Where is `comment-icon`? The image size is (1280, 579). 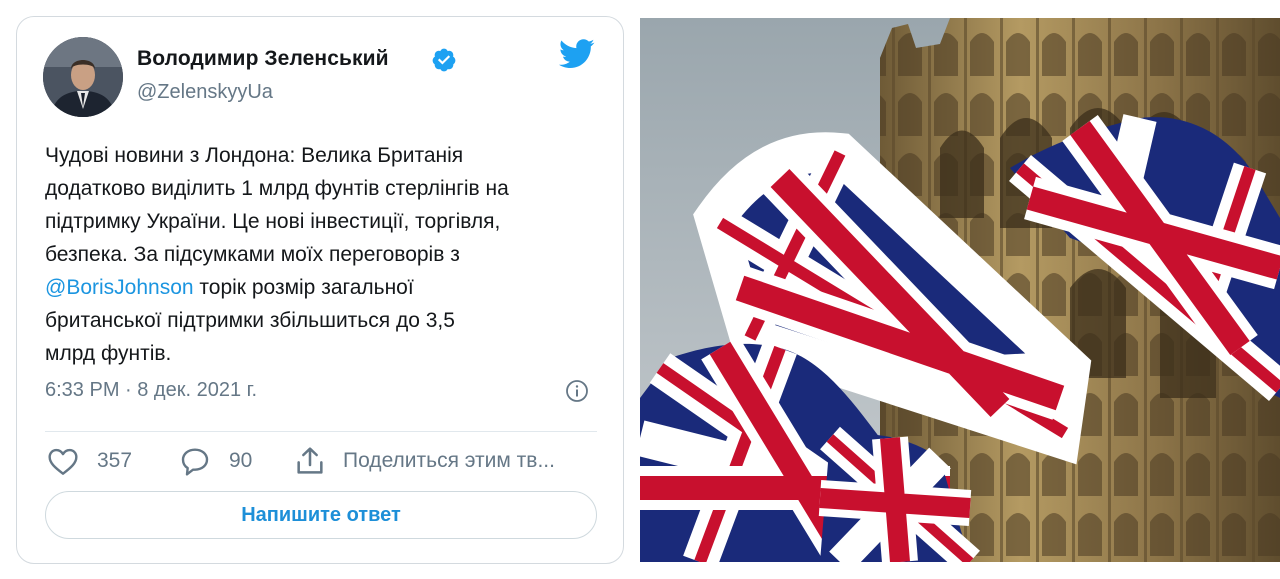 comment-icon is located at coordinates (195, 462).